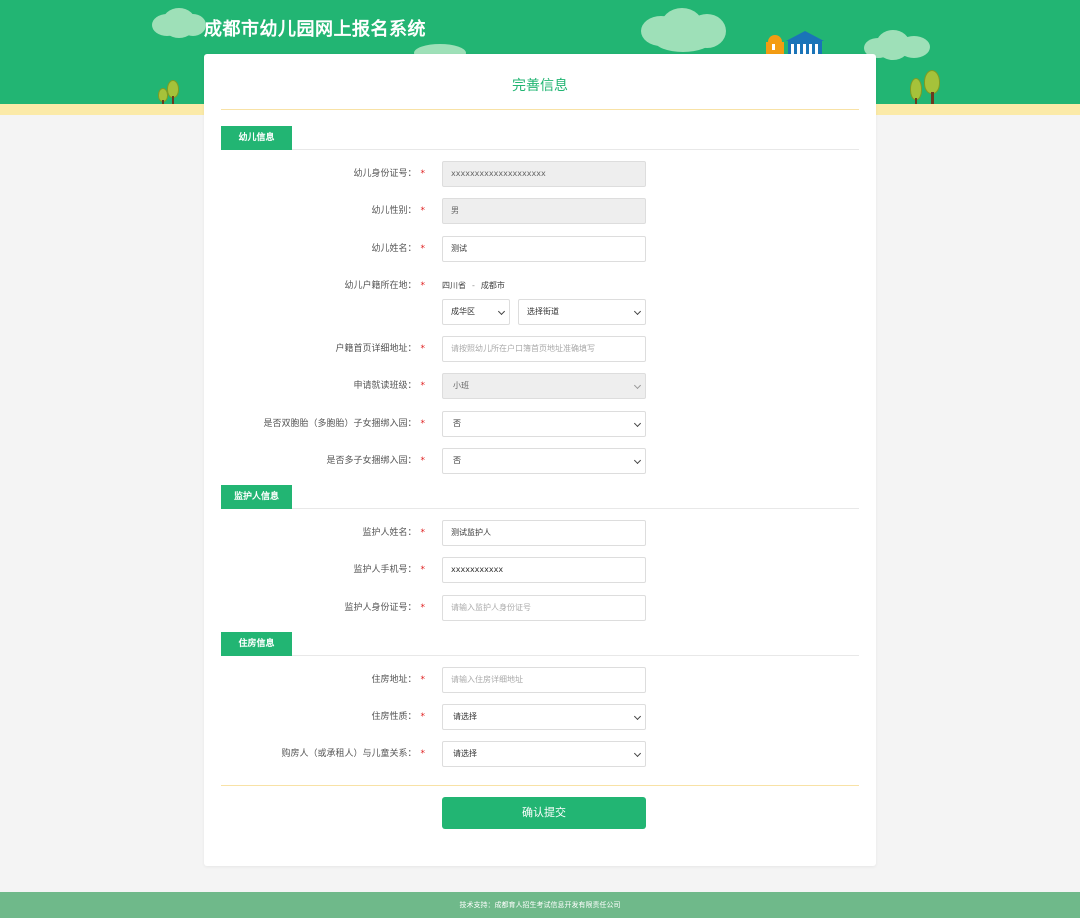  Describe the element at coordinates (544, 608) in the screenshot. I see `guardian-id-input: 请输入监护人身份证号` at that location.